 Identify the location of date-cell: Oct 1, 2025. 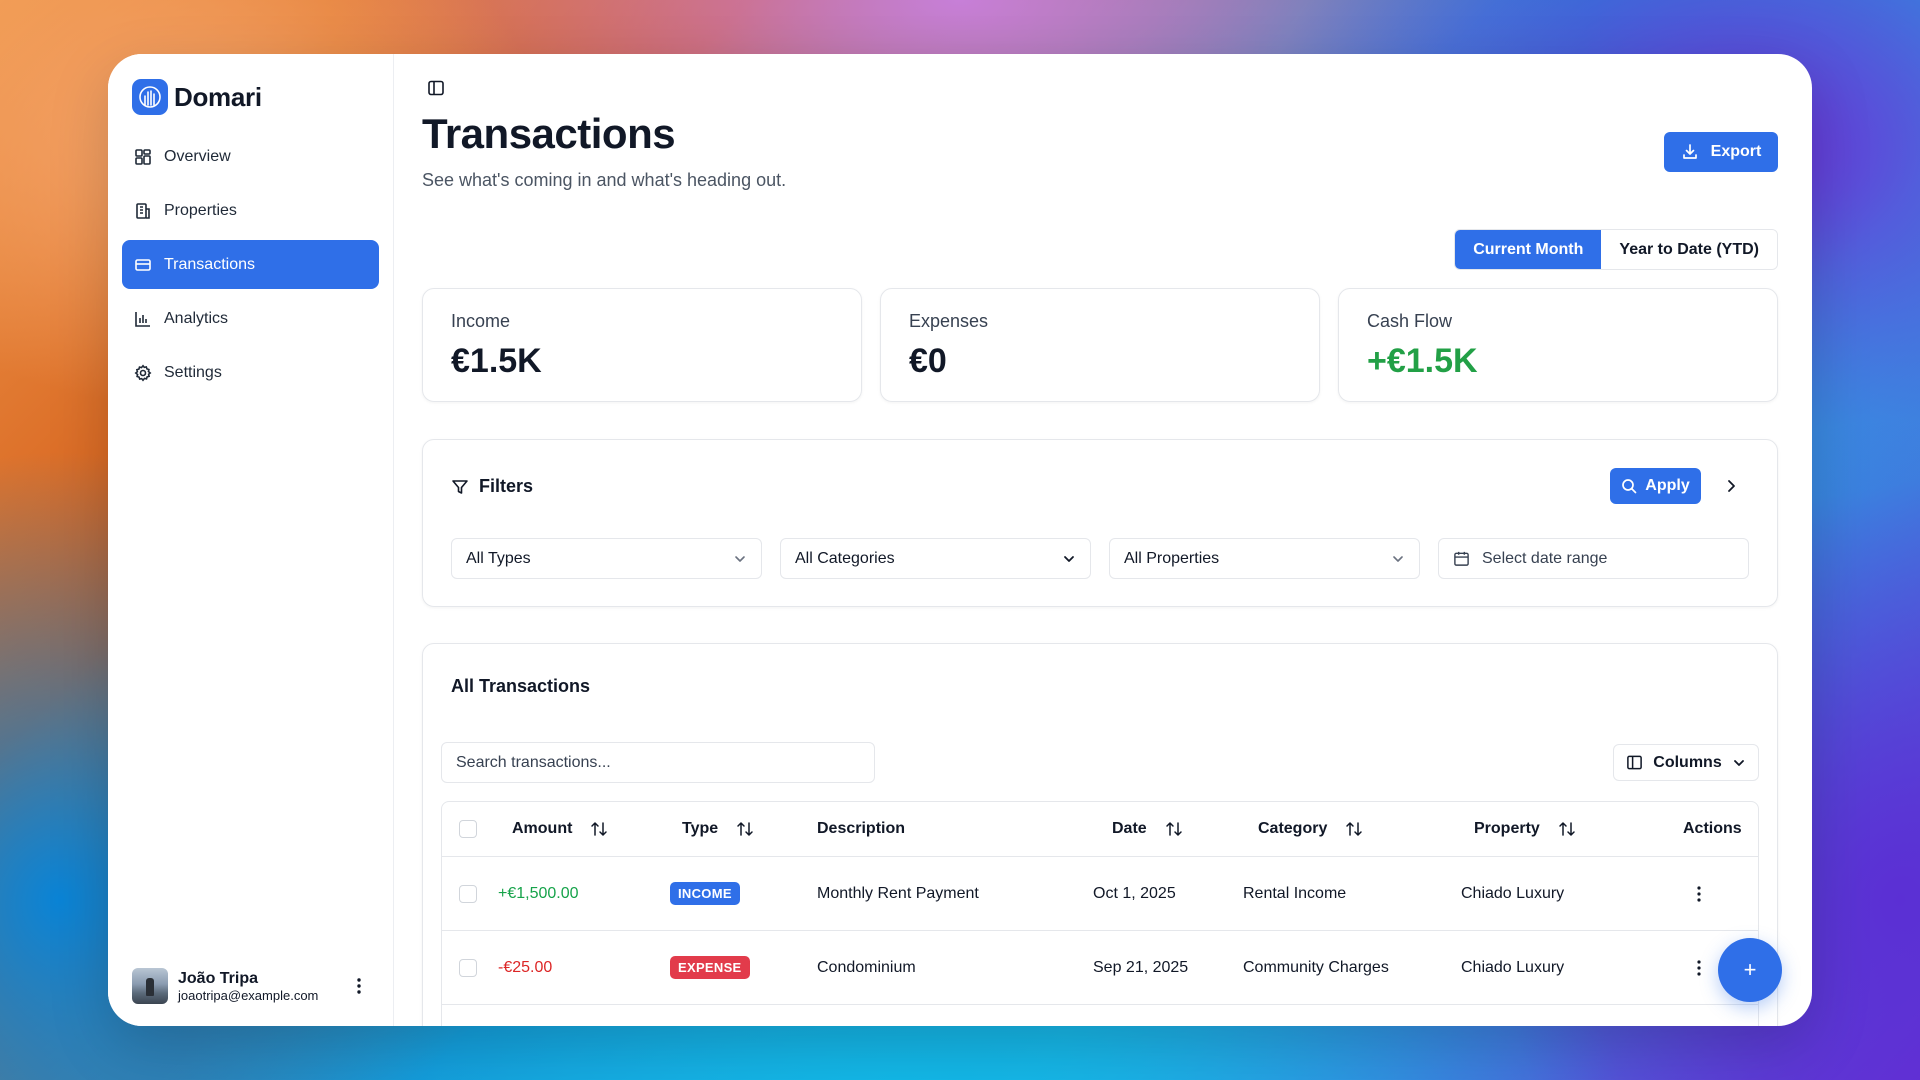
(1134, 893).